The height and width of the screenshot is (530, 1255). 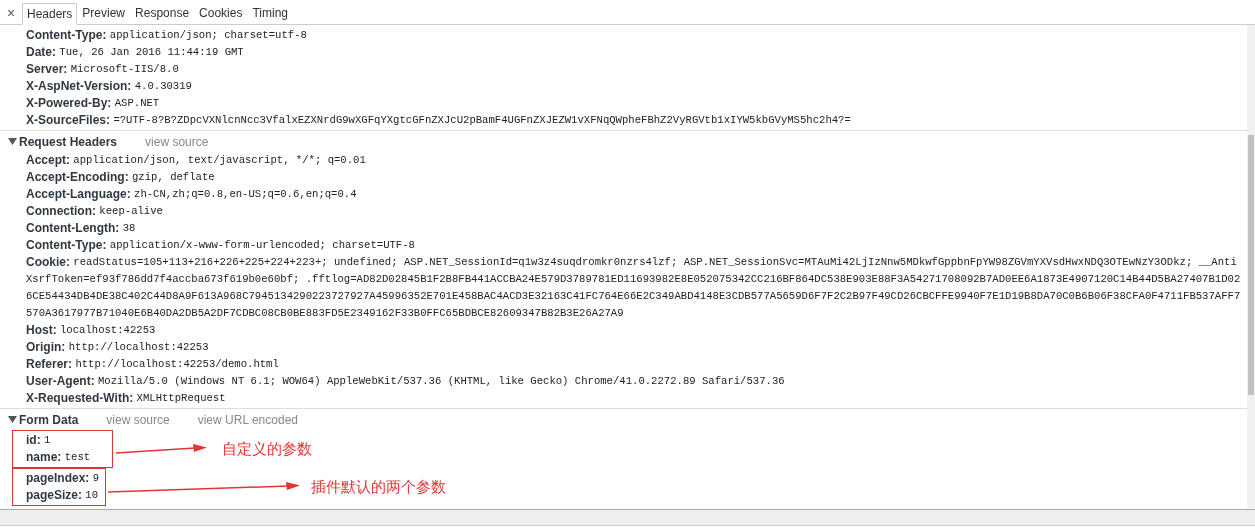 What do you see at coordinates (118, 347) in the screenshot?
I see `header-row-text: Origin: http://localhost:42253` at bounding box center [118, 347].